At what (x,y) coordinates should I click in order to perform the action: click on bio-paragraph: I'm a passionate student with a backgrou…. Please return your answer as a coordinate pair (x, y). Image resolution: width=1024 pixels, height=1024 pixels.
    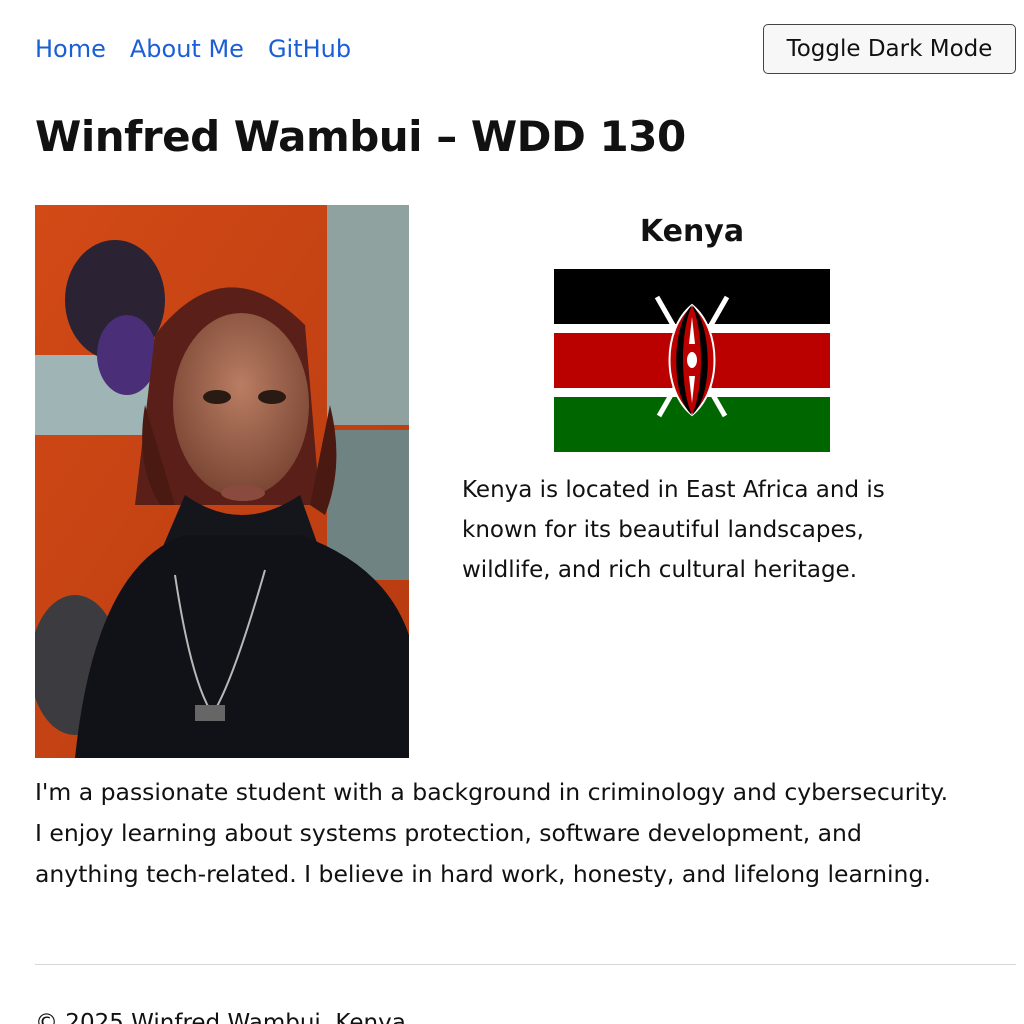
    Looking at the image, I should click on (492, 833).